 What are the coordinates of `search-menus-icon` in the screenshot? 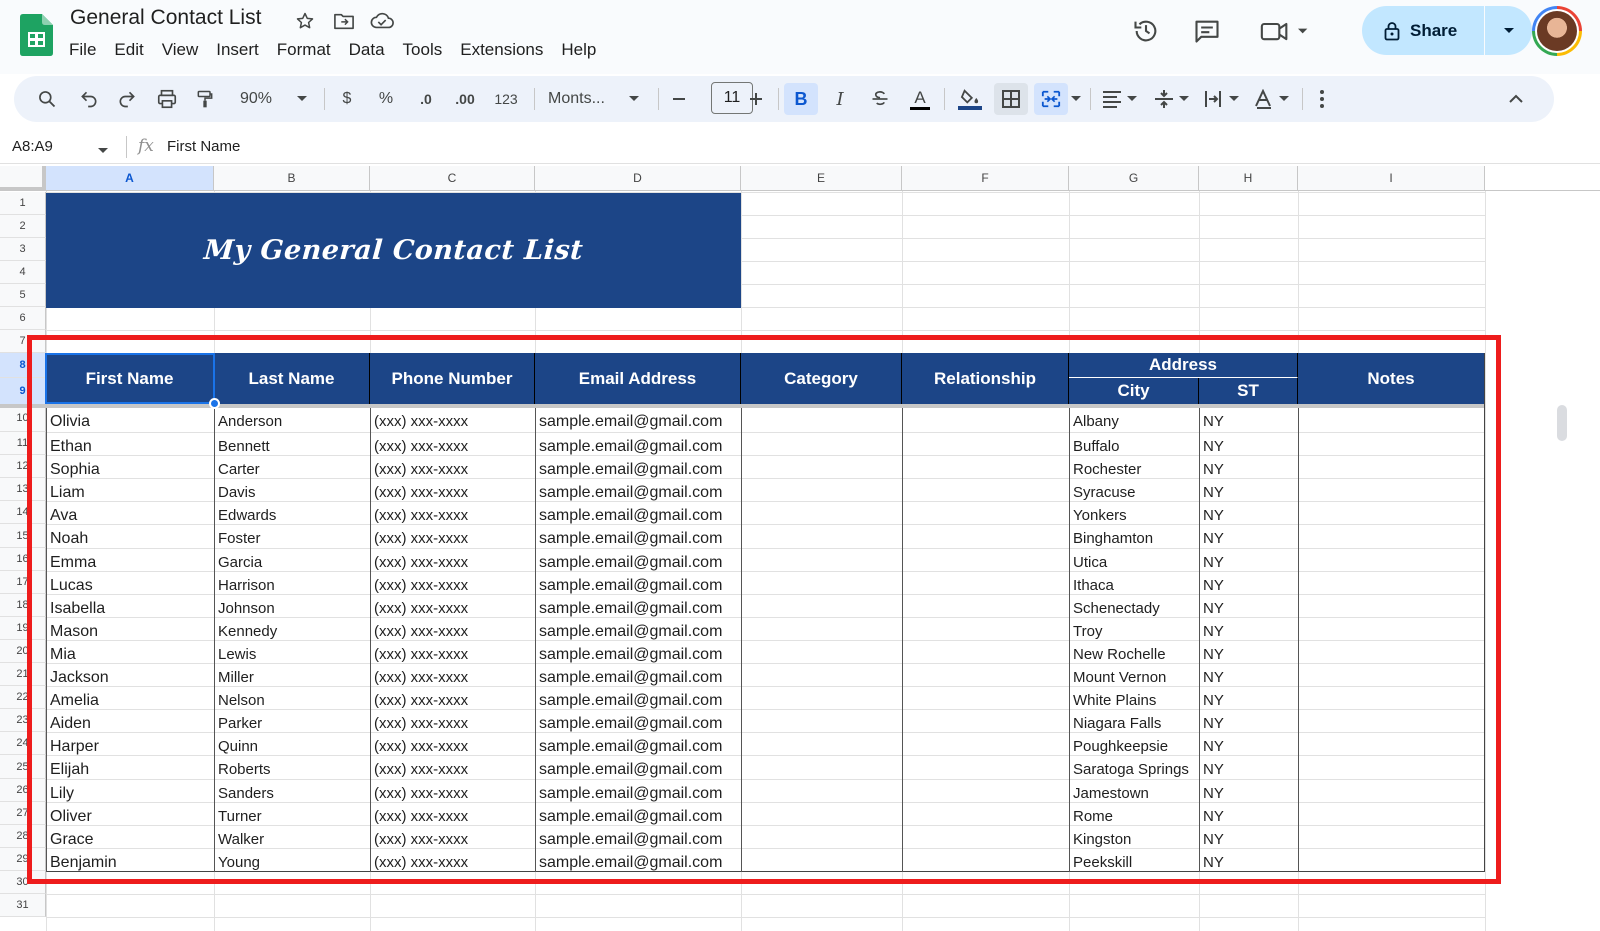 It's located at (47, 99).